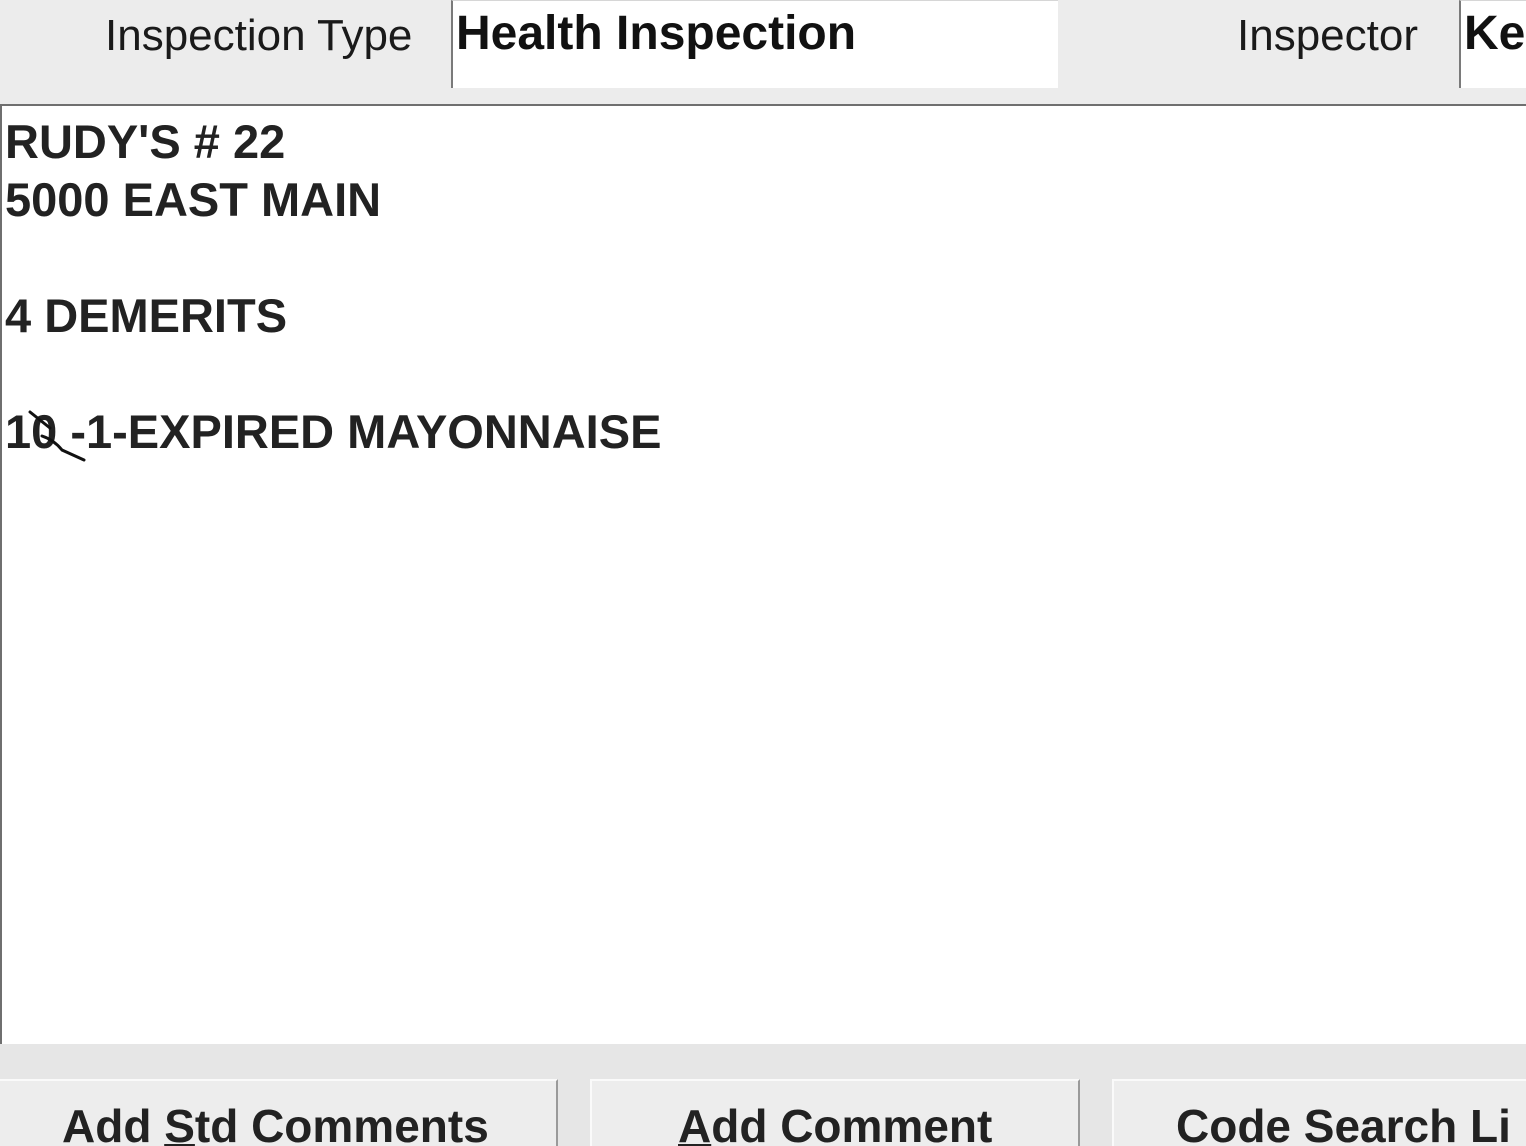 Image resolution: width=1526 pixels, height=1146 pixels. What do you see at coordinates (57, 436) in the screenshot?
I see `handwritten-strike-mark` at bounding box center [57, 436].